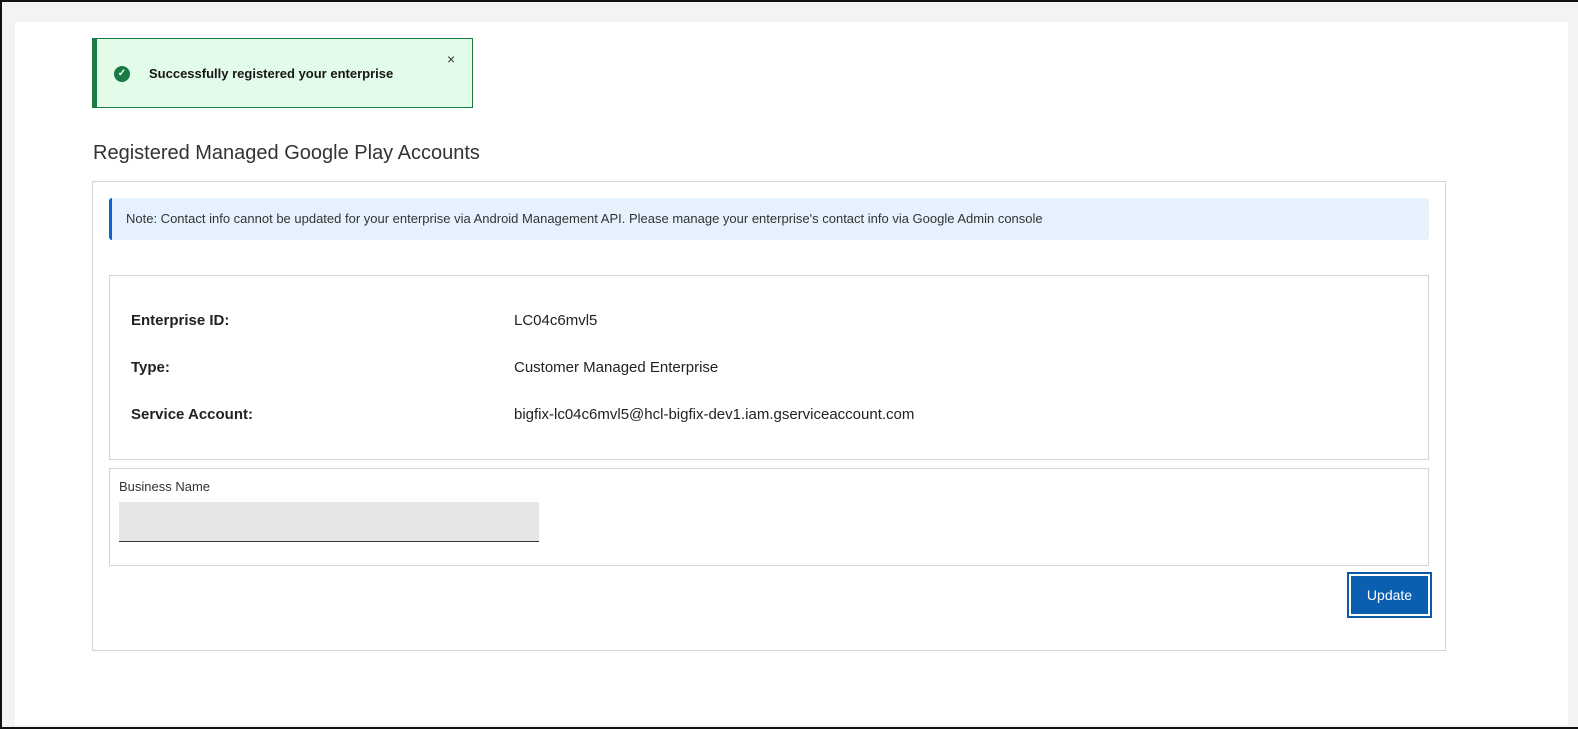 The height and width of the screenshot is (729, 1578). Describe the element at coordinates (451, 59) in the screenshot. I see `close-icon: ×` at that location.